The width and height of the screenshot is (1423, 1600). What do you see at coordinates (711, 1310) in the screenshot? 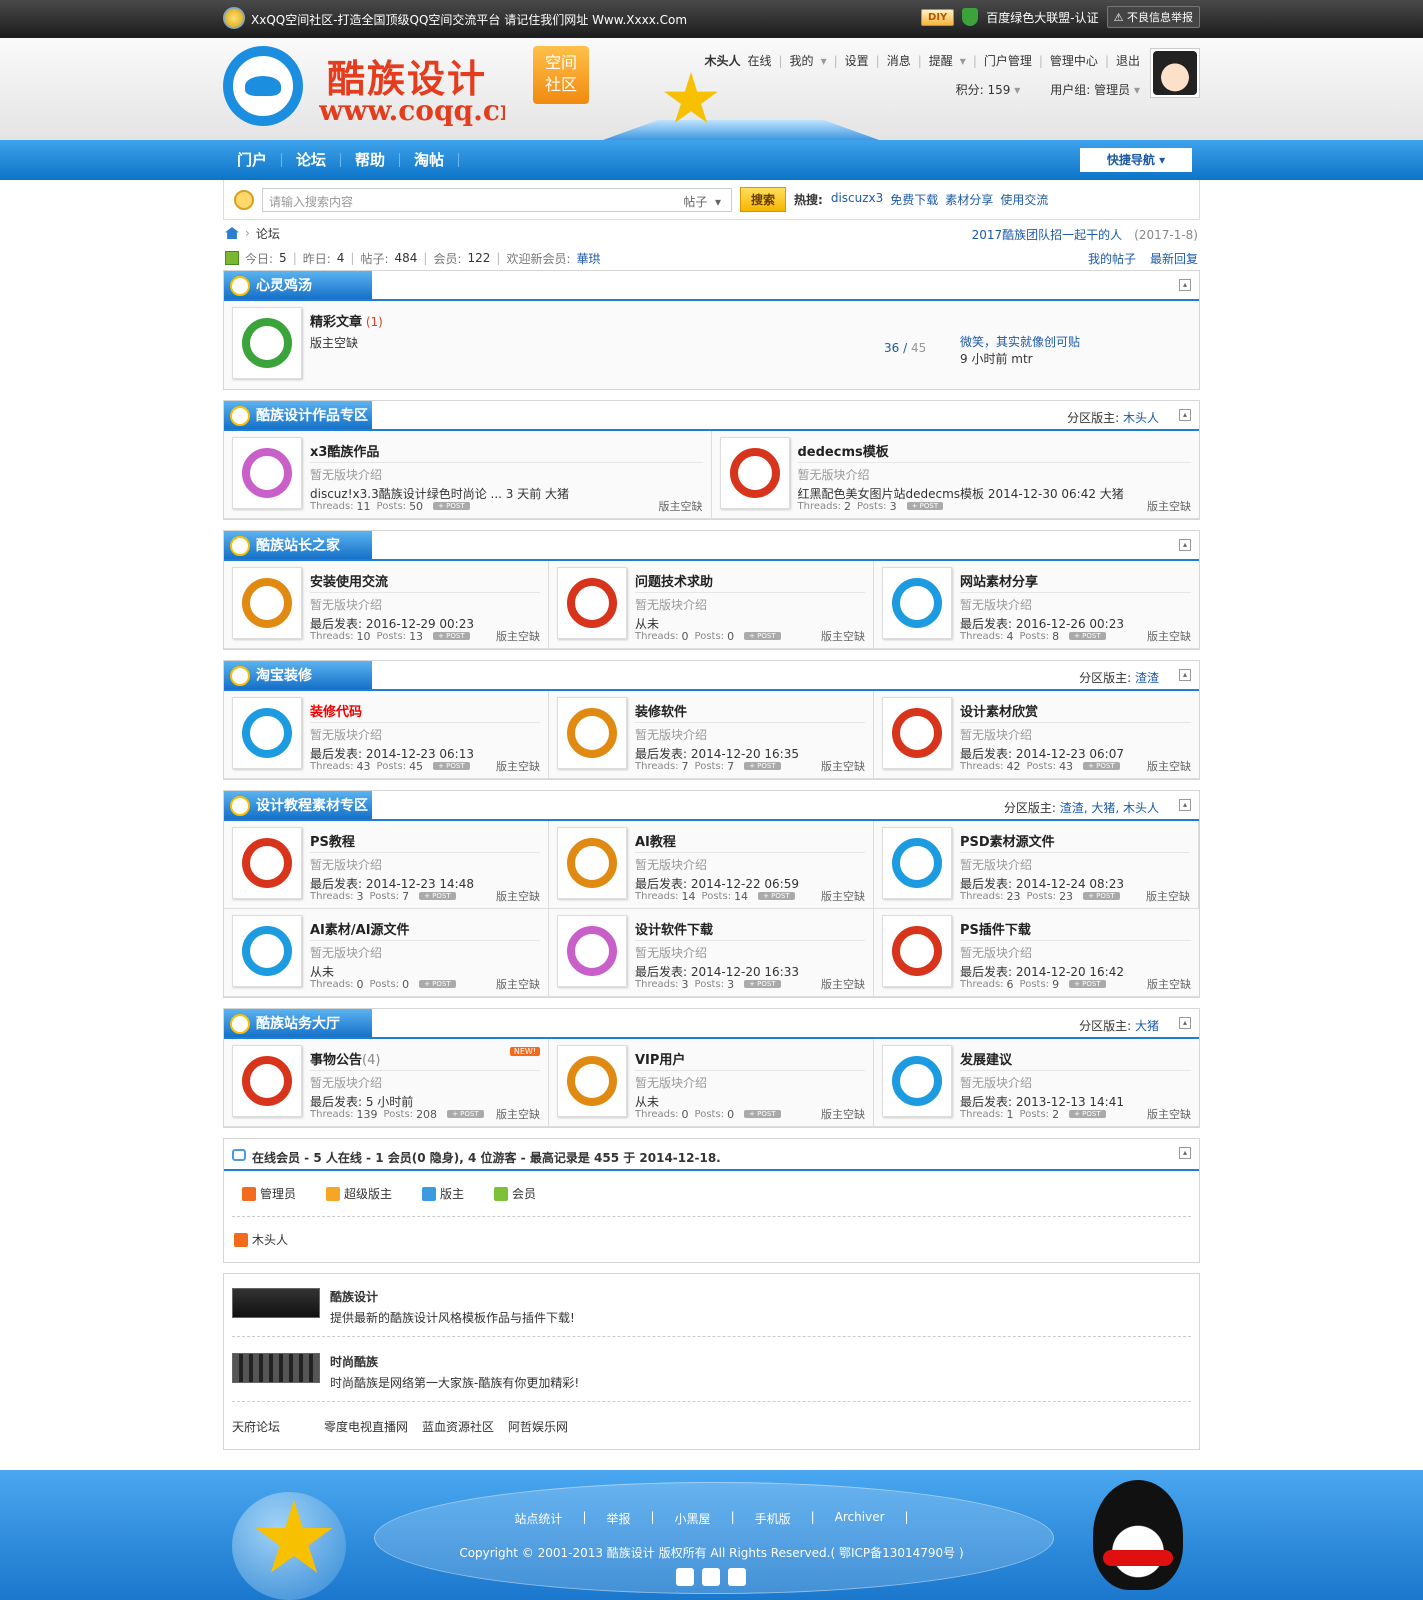
I see `link-item: 酷族设计 提供最新的酷族设计风格模板作品与插件下载!` at bounding box center [711, 1310].